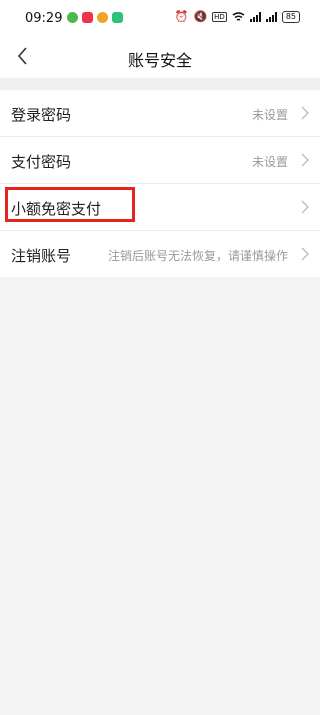 The width and height of the screenshot is (320, 715). Describe the element at coordinates (160, 113) in the screenshot. I see `settings-item-login-password: 登录密码 未设置` at that location.